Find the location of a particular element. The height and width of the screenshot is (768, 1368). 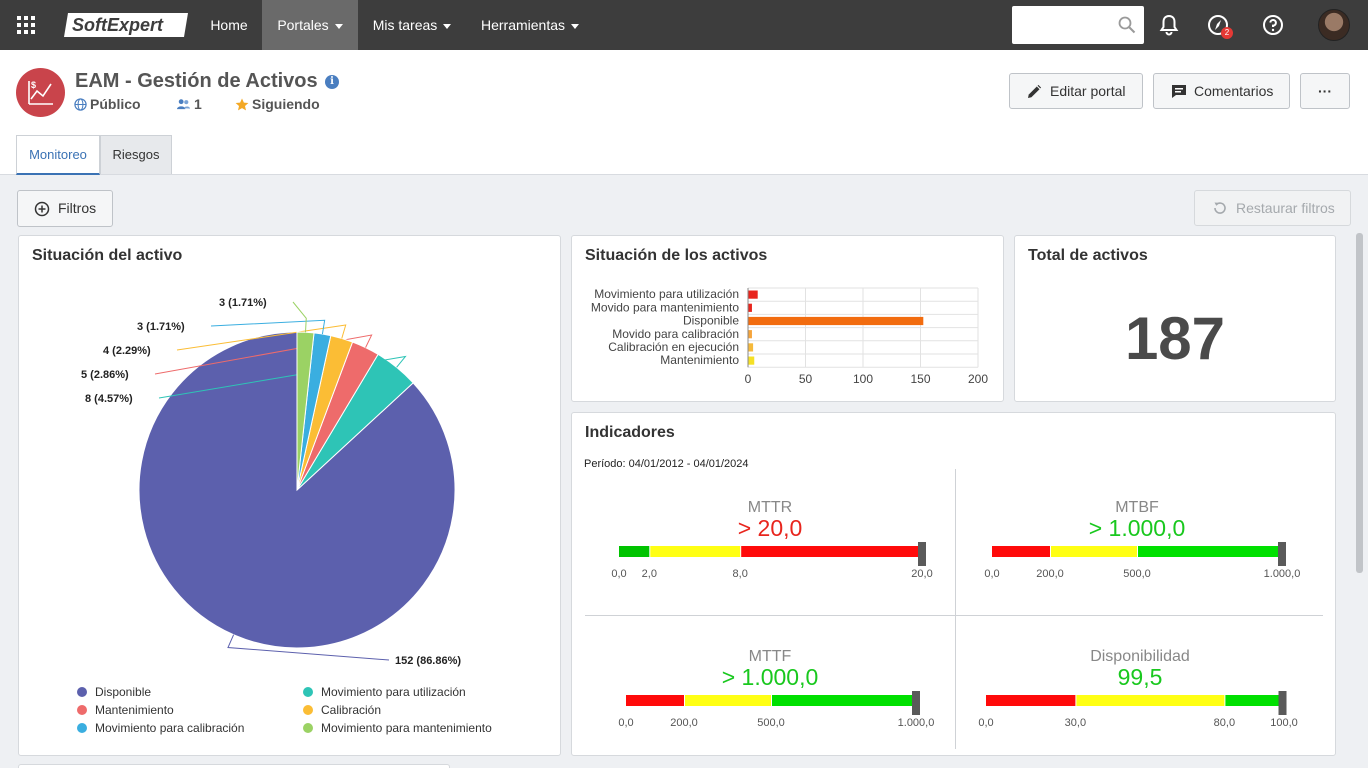

more-options-label: ··· is located at coordinates (1325, 91).